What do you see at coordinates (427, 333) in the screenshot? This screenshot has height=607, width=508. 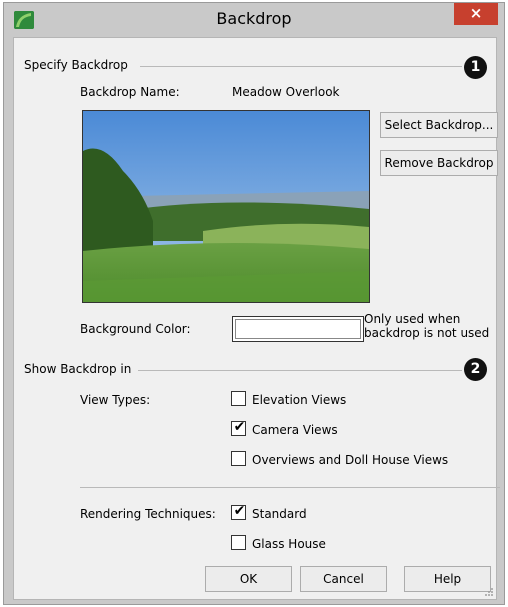 I see `note-line-2: backdrop is not used` at bounding box center [427, 333].